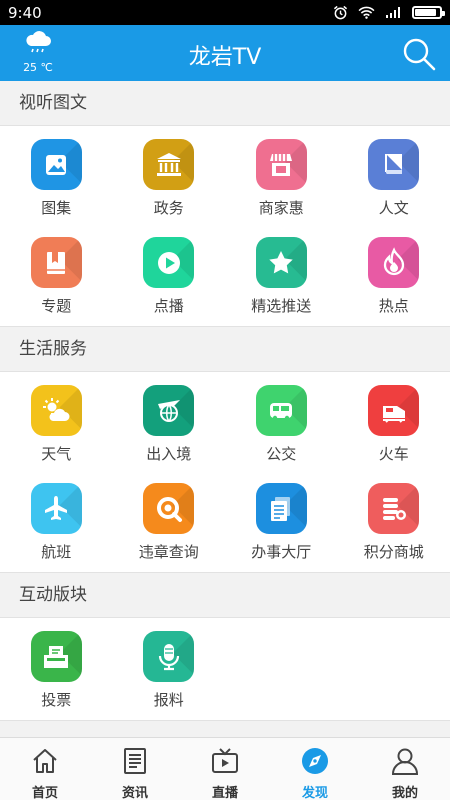  I want to click on tile-label: 人文, so click(393, 208).